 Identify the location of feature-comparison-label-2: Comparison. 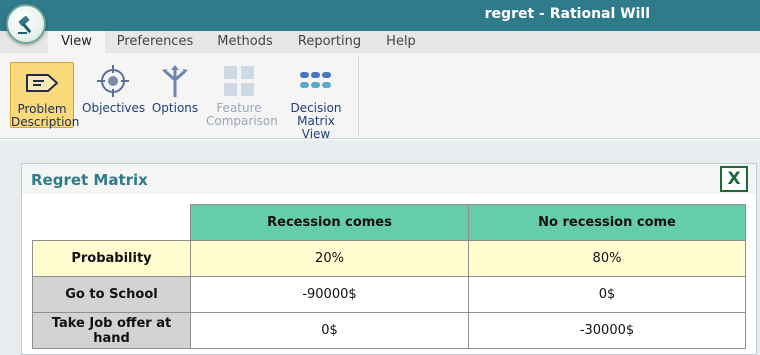
(242, 121).